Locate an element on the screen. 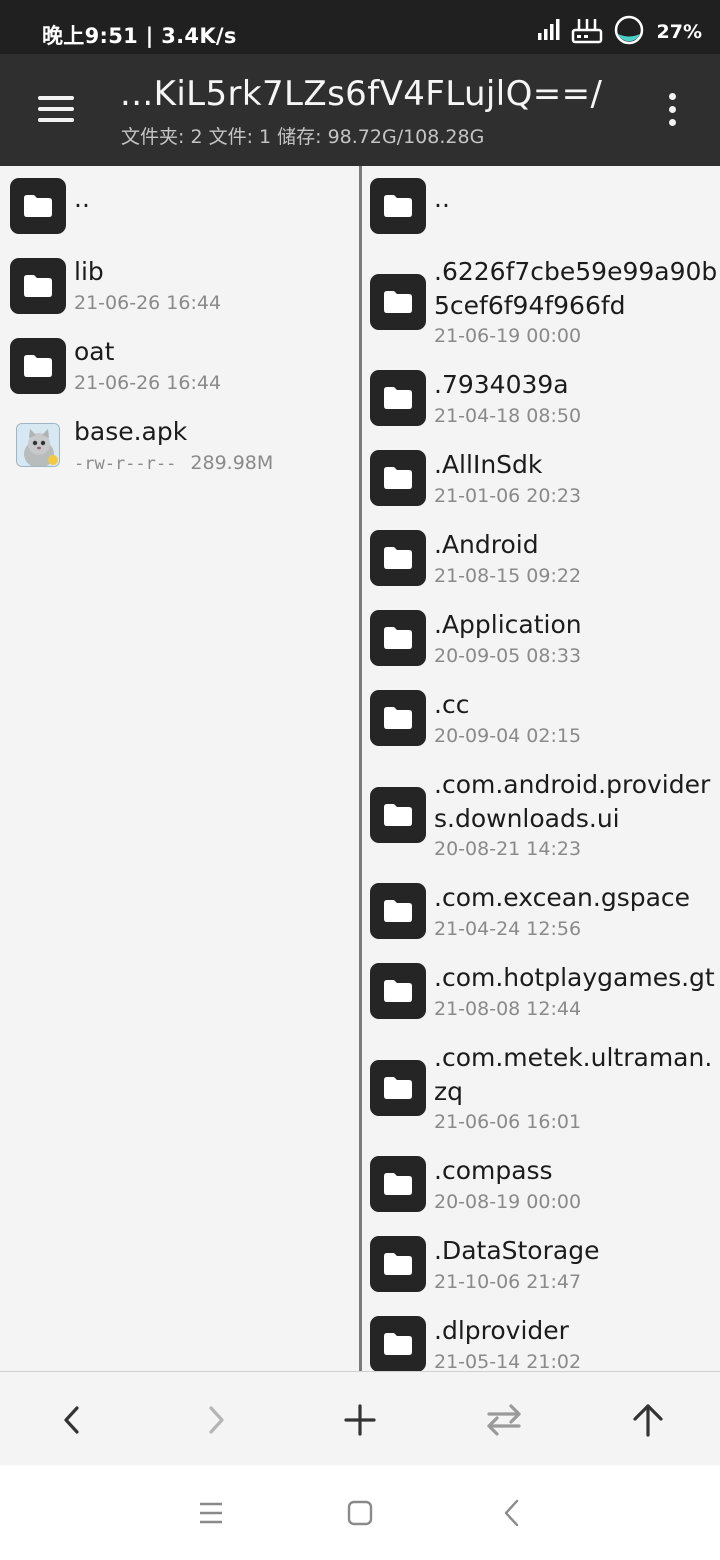 The height and width of the screenshot is (1560, 720). item-date: 21-04-24 12:56 is located at coordinates (508, 929).